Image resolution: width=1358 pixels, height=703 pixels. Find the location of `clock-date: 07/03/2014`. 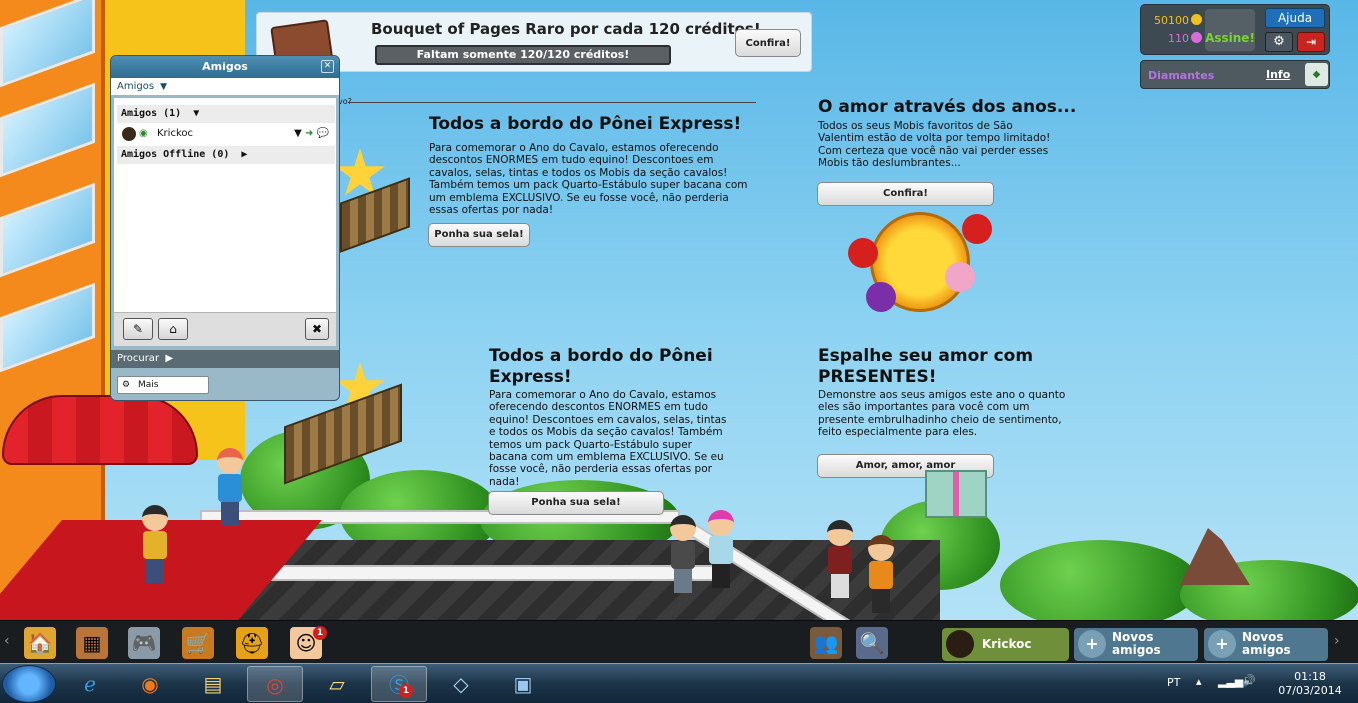

clock-date: 07/03/2014 is located at coordinates (1310, 690).